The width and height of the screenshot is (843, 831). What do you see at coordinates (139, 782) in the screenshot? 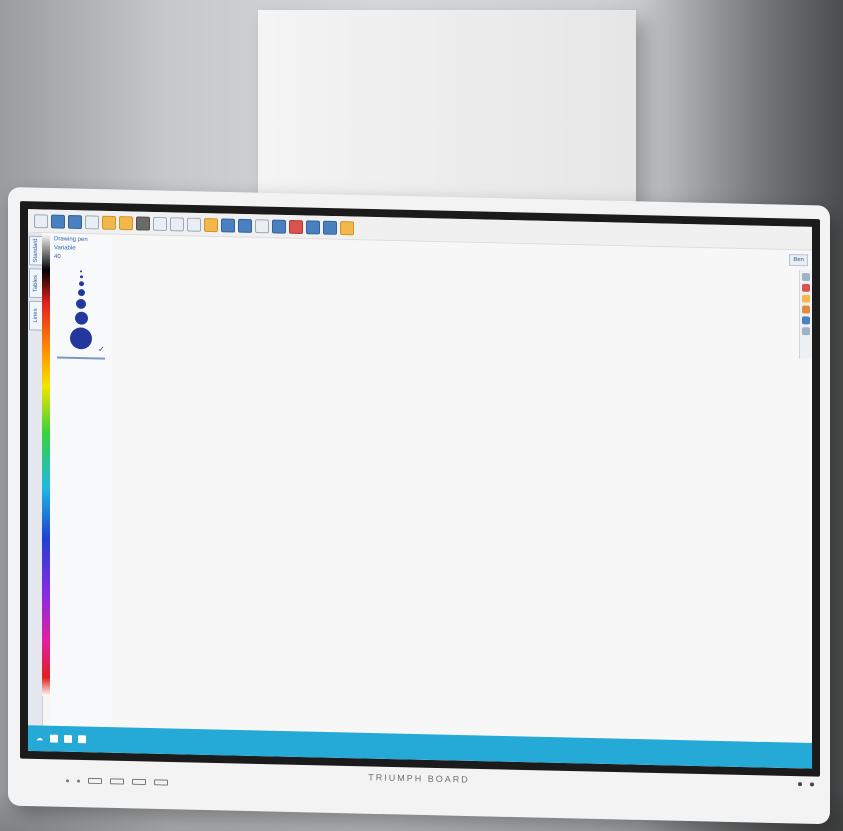
I see `hdmi-port` at bounding box center [139, 782].